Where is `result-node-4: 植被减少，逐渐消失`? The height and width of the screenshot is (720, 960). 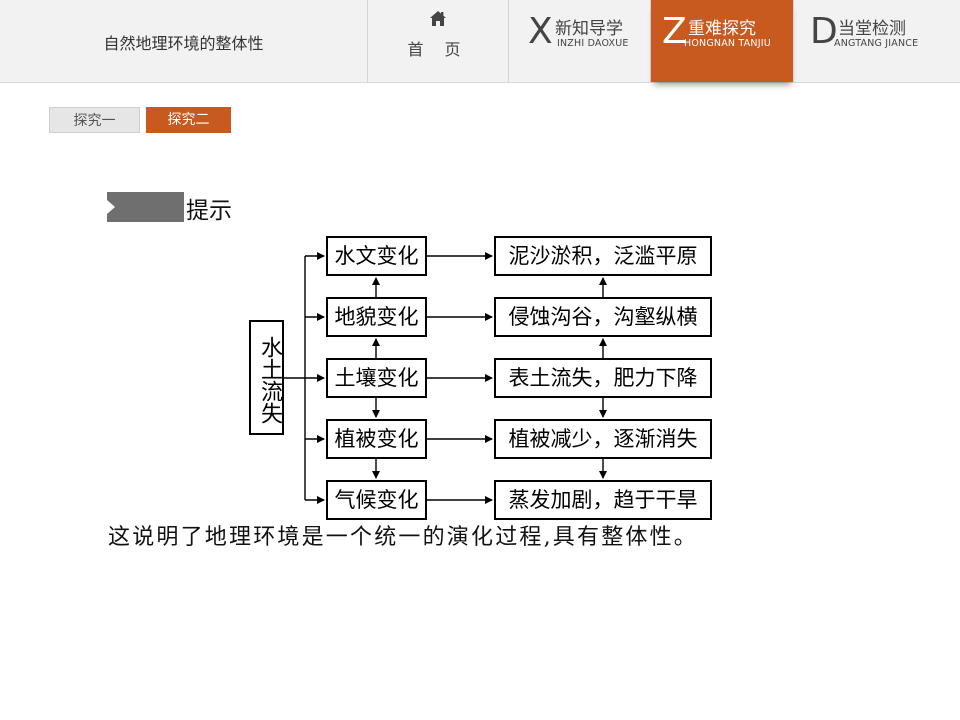 result-node-4: 植被减少，逐渐消失 is located at coordinates (603, 439).